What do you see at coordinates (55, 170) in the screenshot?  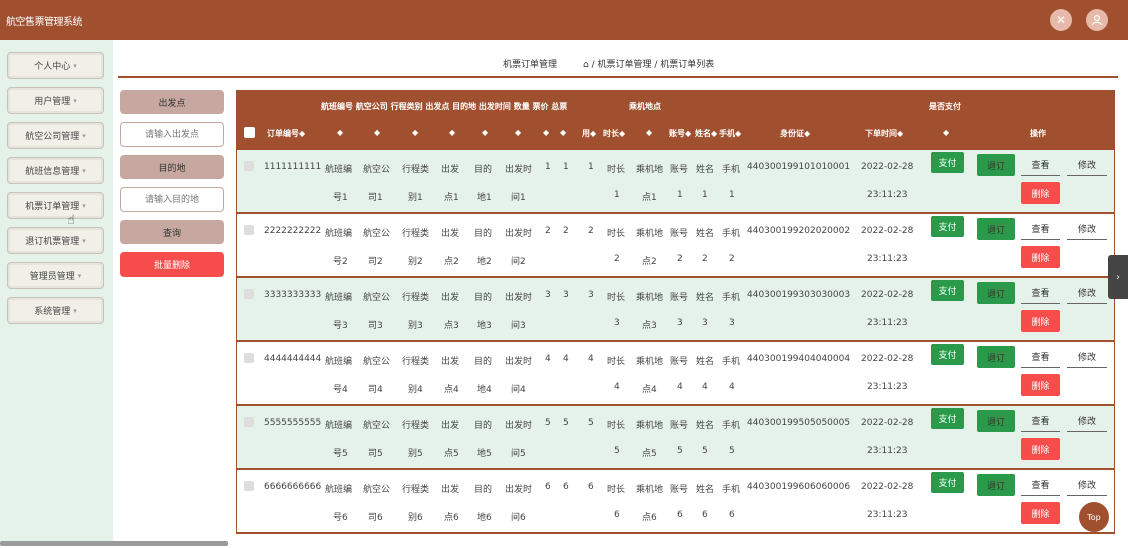 I see `sidebar-item-flights: 航班信息管理 ▾` at bounding box center [55, 170].